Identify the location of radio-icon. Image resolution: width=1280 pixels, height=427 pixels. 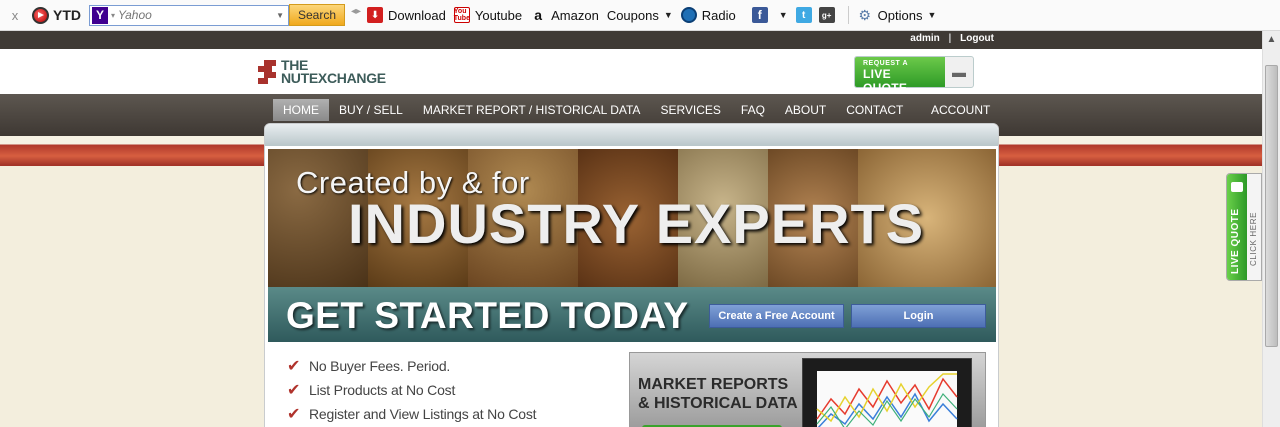
(688, 15).